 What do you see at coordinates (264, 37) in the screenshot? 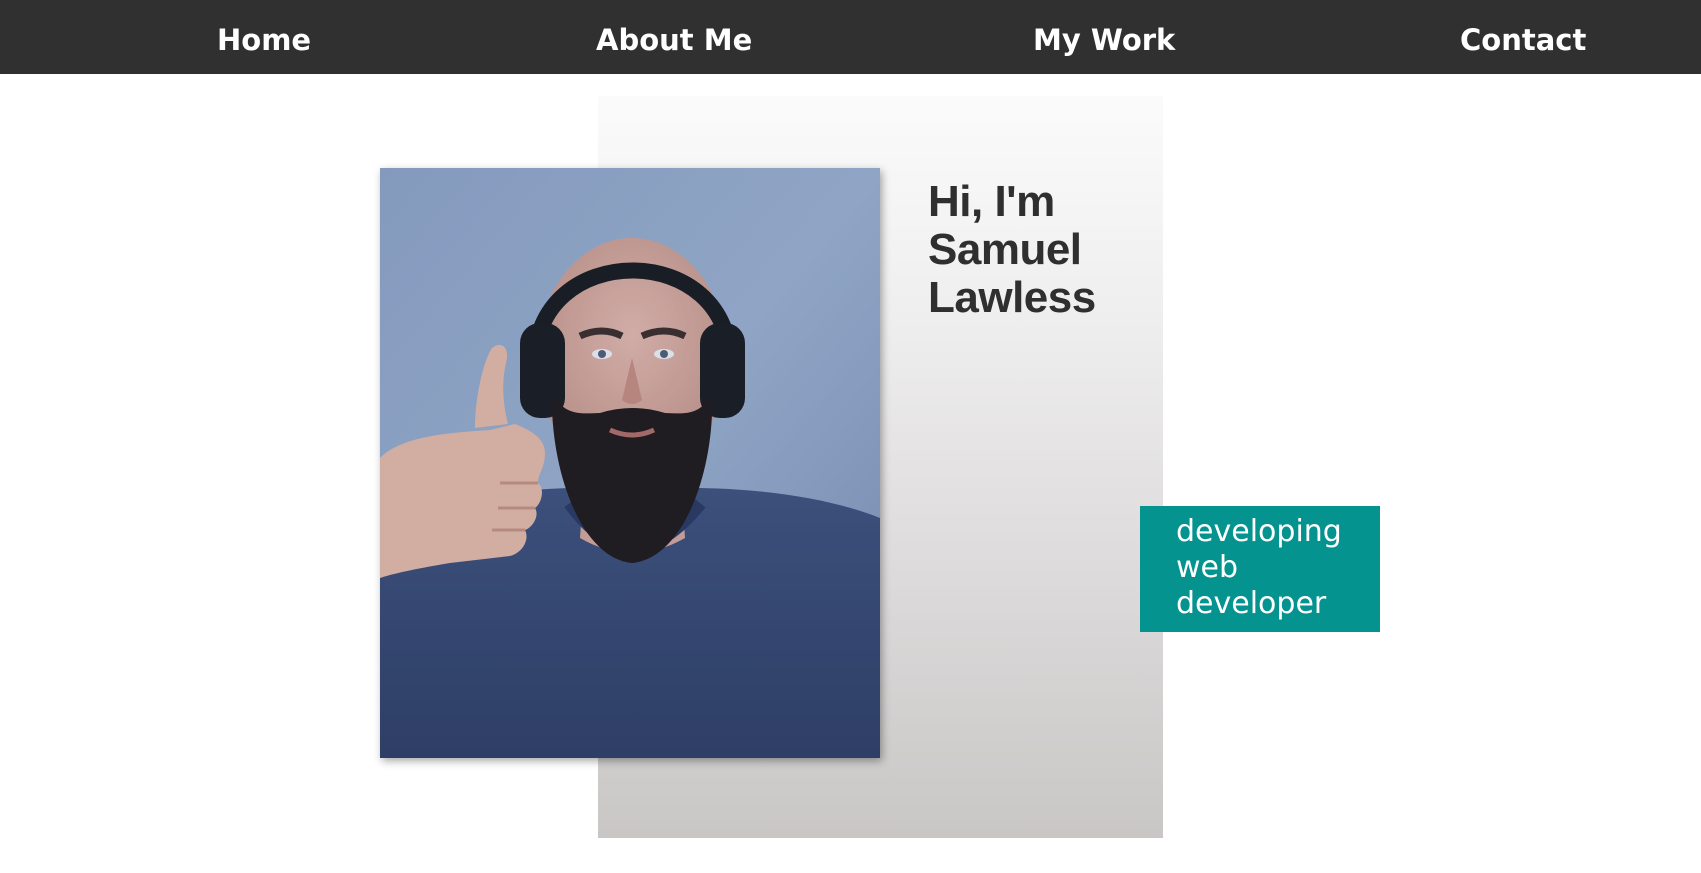
I see `nav-link-home: Home` at bounding box center [264, 37].